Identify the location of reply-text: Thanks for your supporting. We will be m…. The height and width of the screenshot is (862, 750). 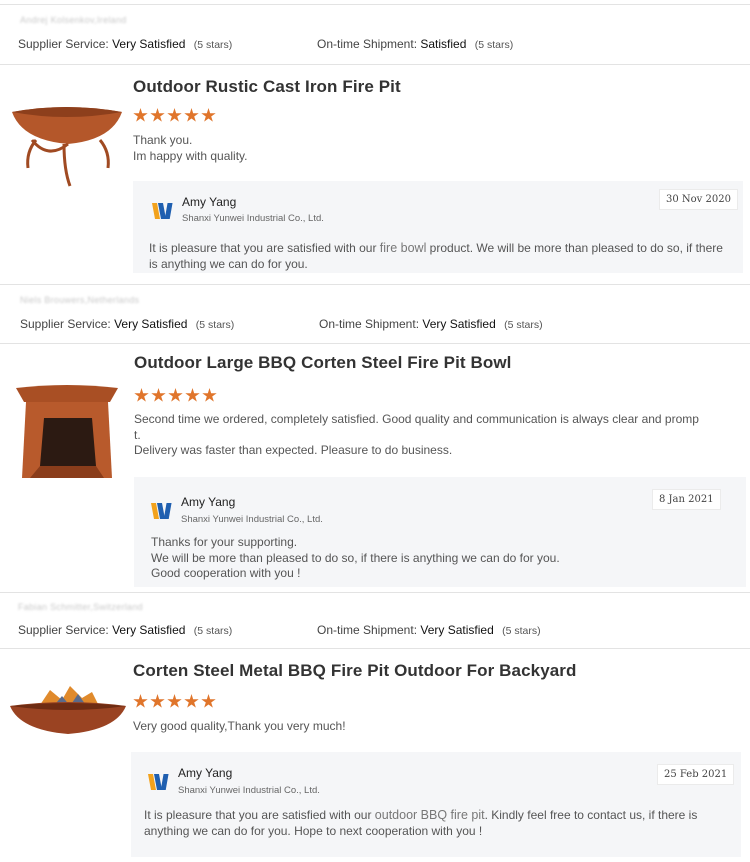
(355, 557).